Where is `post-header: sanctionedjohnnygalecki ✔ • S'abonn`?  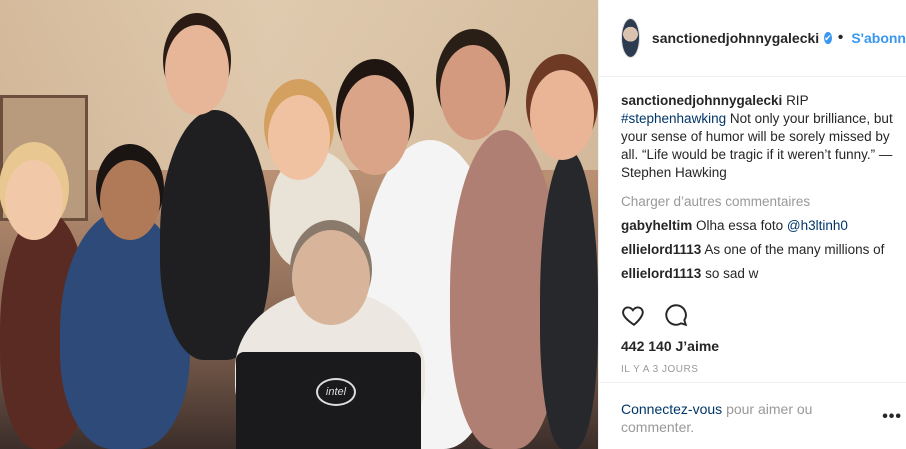
post-header: sanctionedjohnnygalecki ✔ • S'abonn is located at coordinates (752, 38).